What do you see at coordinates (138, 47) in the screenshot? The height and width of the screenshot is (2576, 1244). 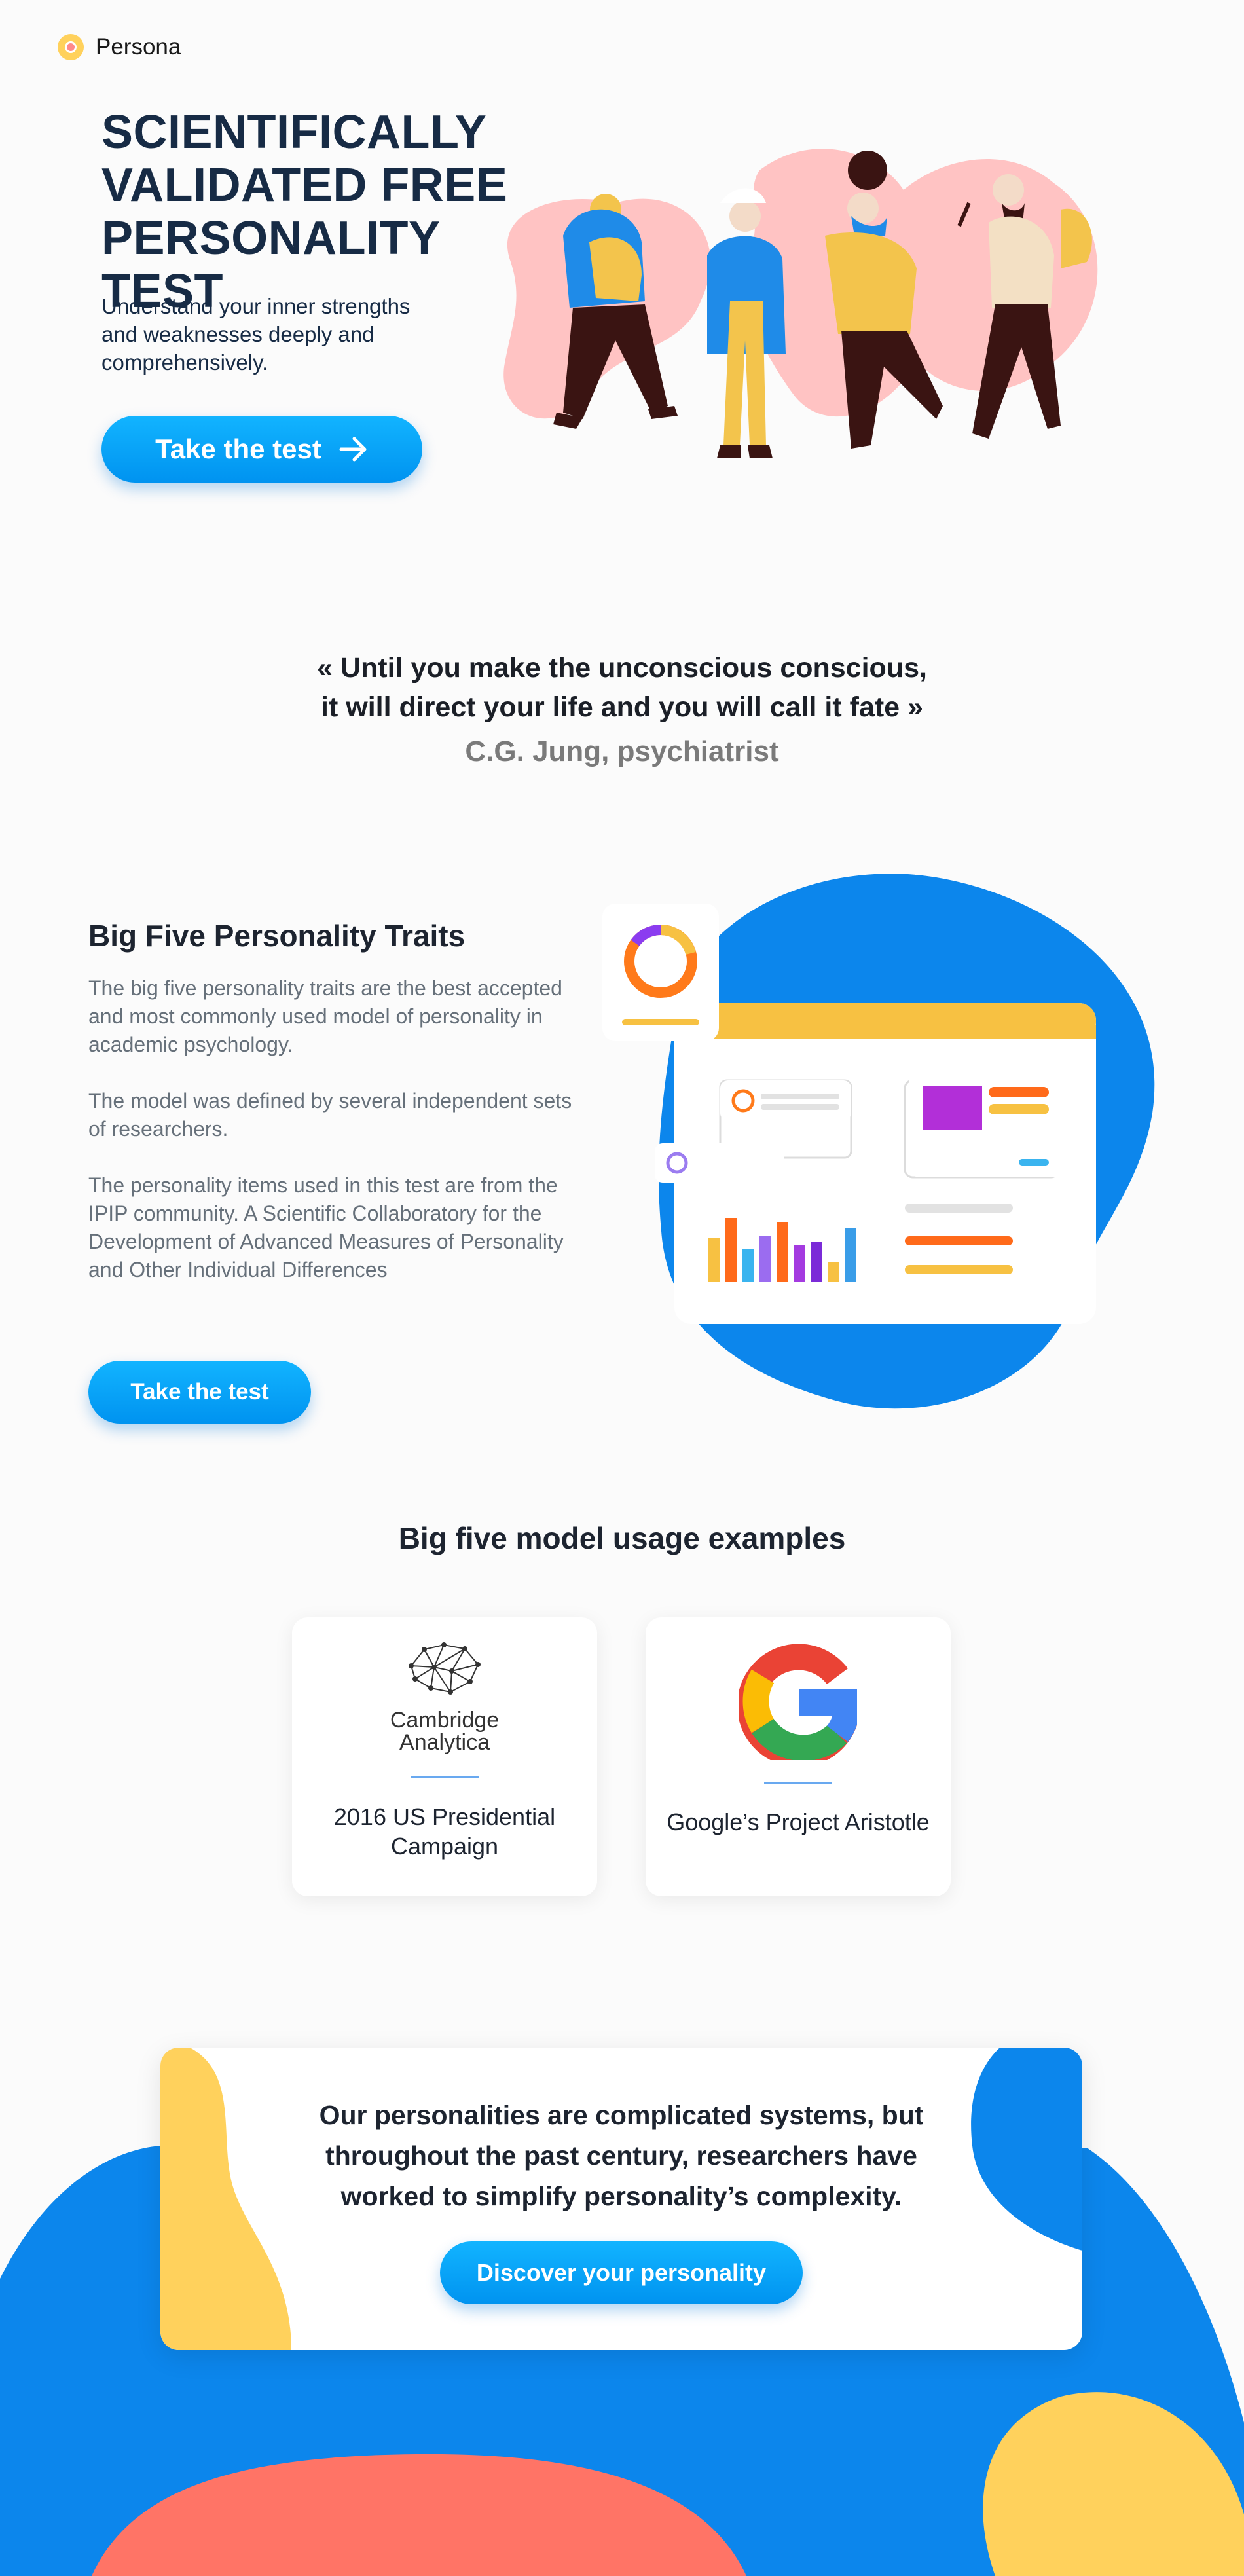 I see `logo-text: Persona` at bounding box center [138, 47].